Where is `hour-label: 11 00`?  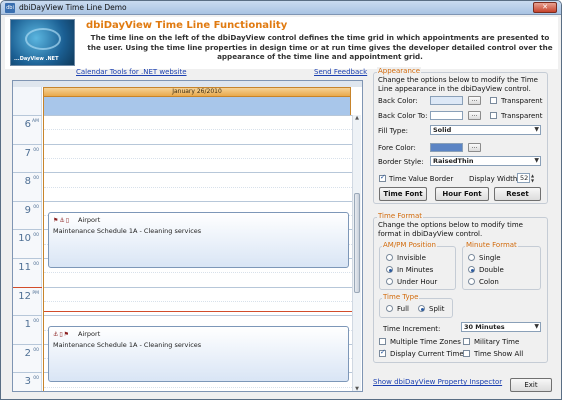
hour-label: 11 00 is located at coordinates (27, 272).